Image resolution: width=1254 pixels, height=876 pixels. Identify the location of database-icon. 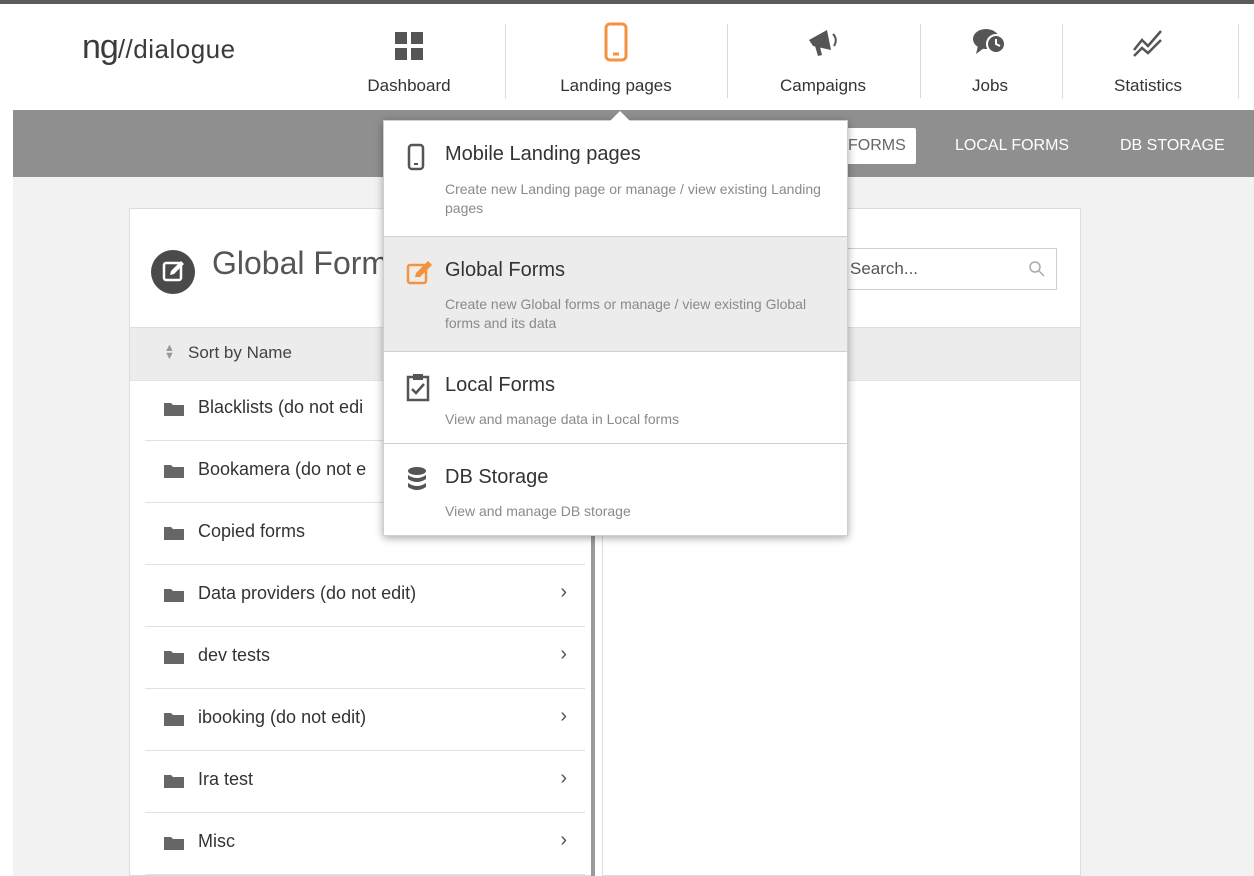
(417, 478).